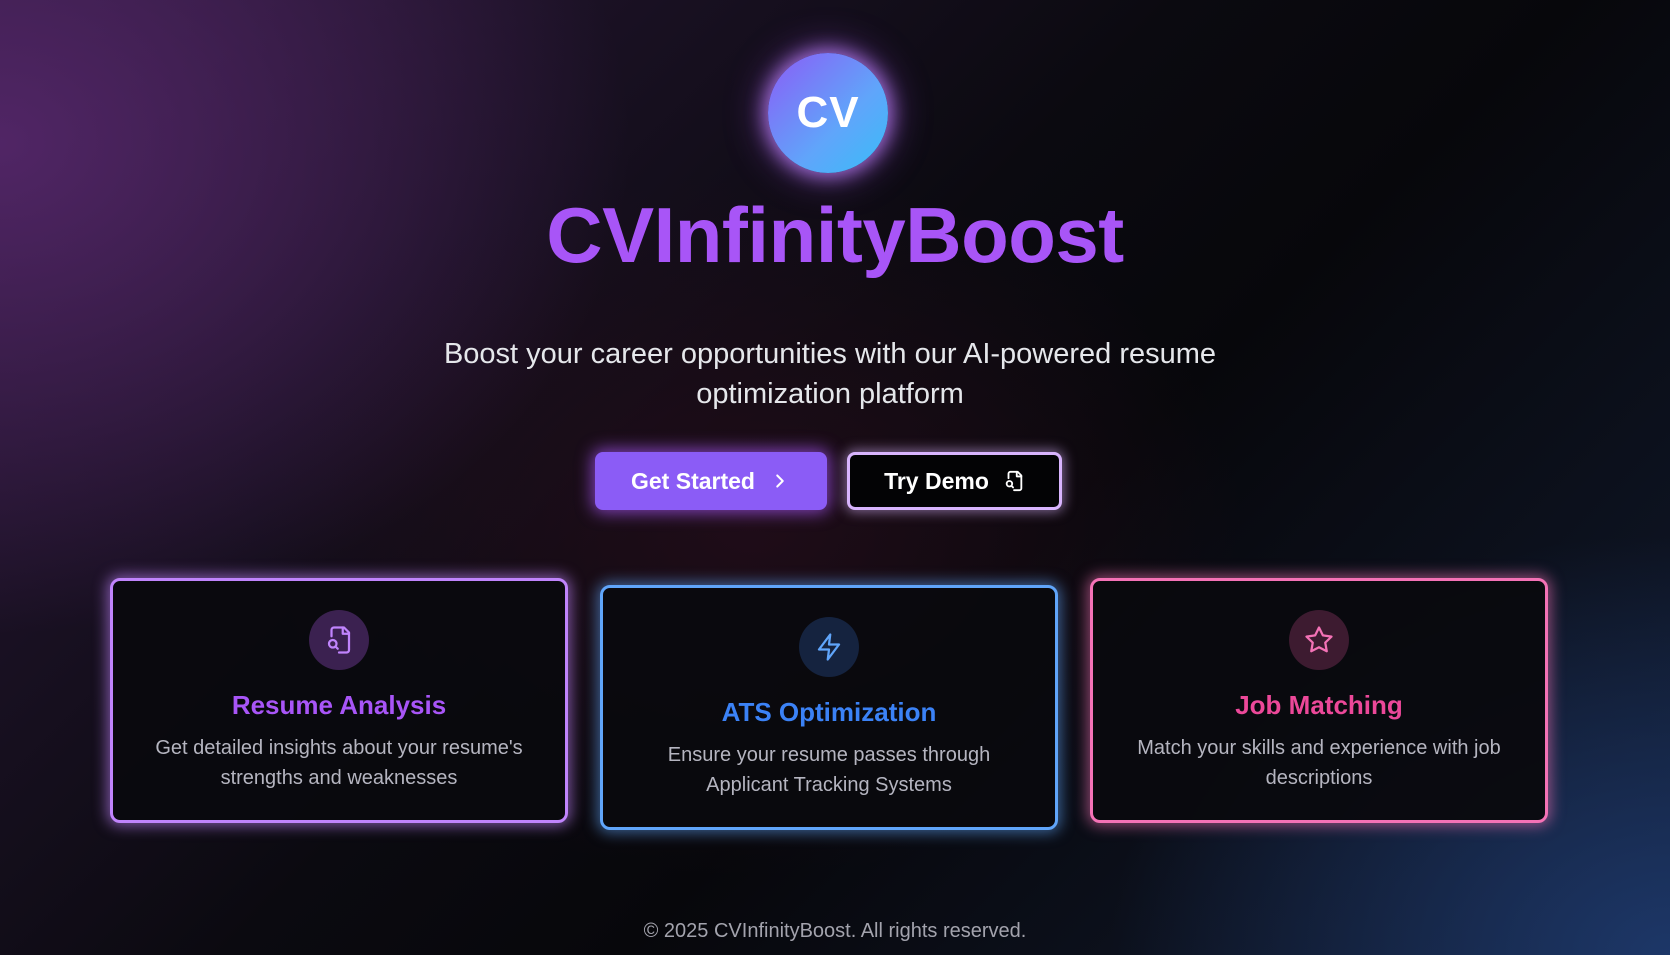 The width and height of the screenshot is (1670, 955). I want to click on get-started-button: Get Started, so click(711, 481).